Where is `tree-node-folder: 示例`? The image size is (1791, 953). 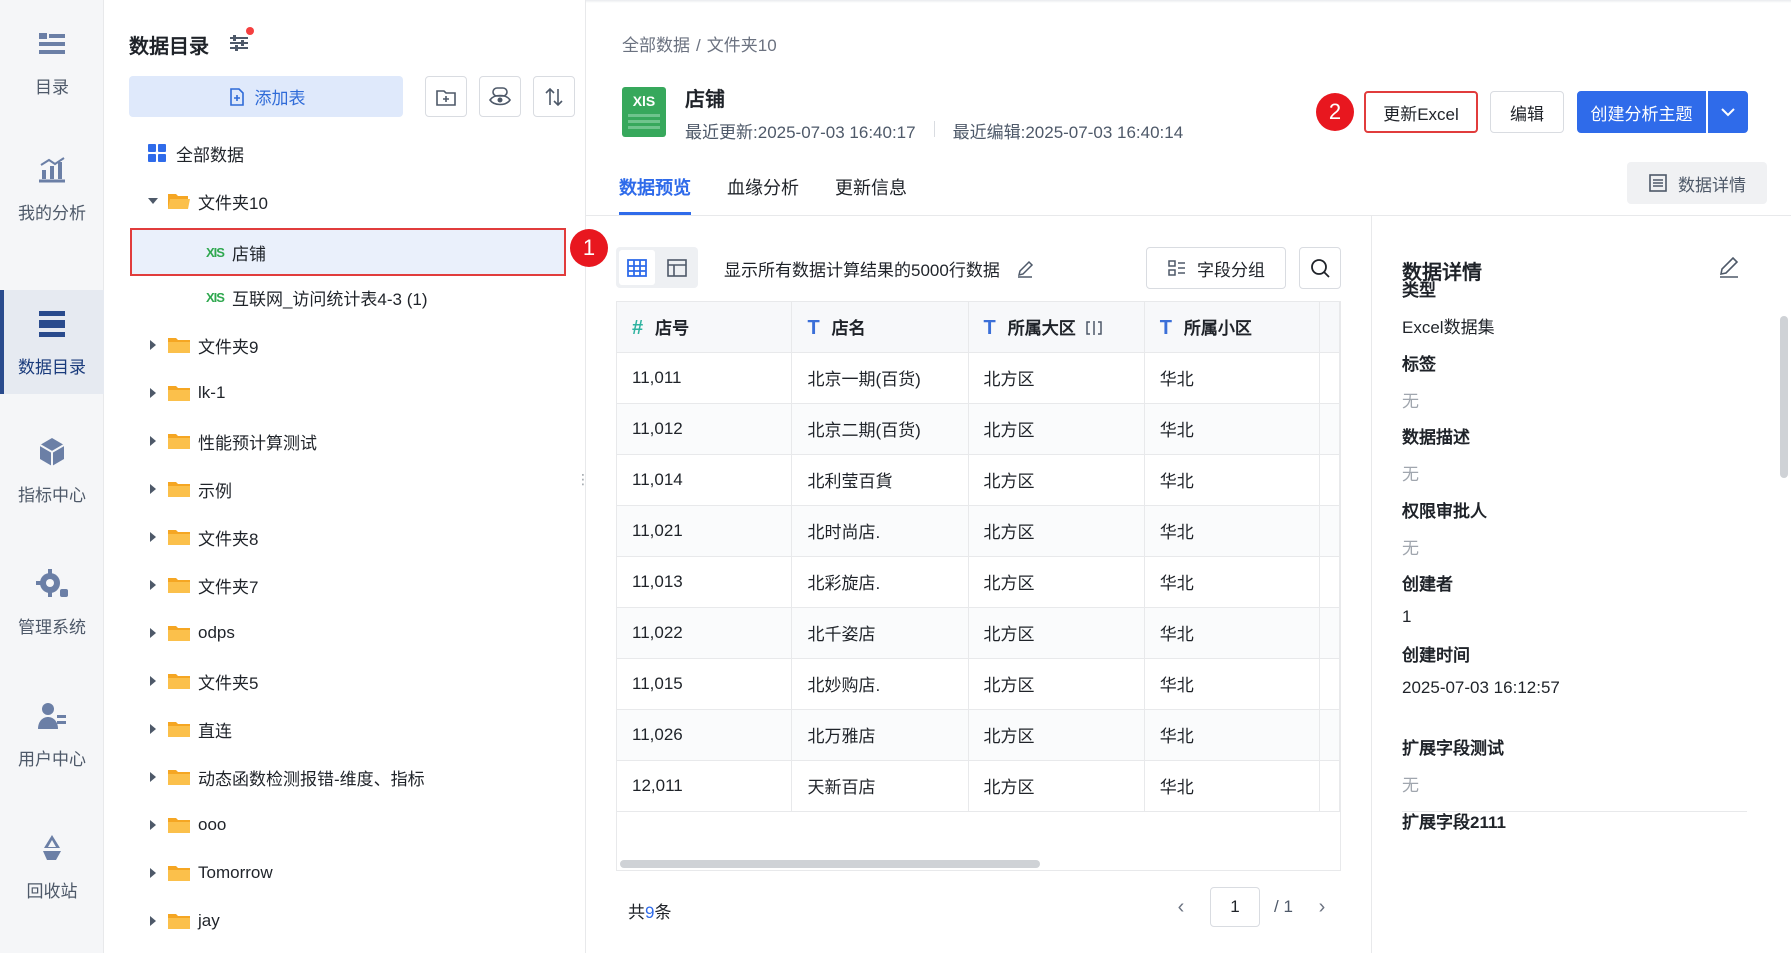
tree-node-folder: 示例 is located at coordinates (339, 489).